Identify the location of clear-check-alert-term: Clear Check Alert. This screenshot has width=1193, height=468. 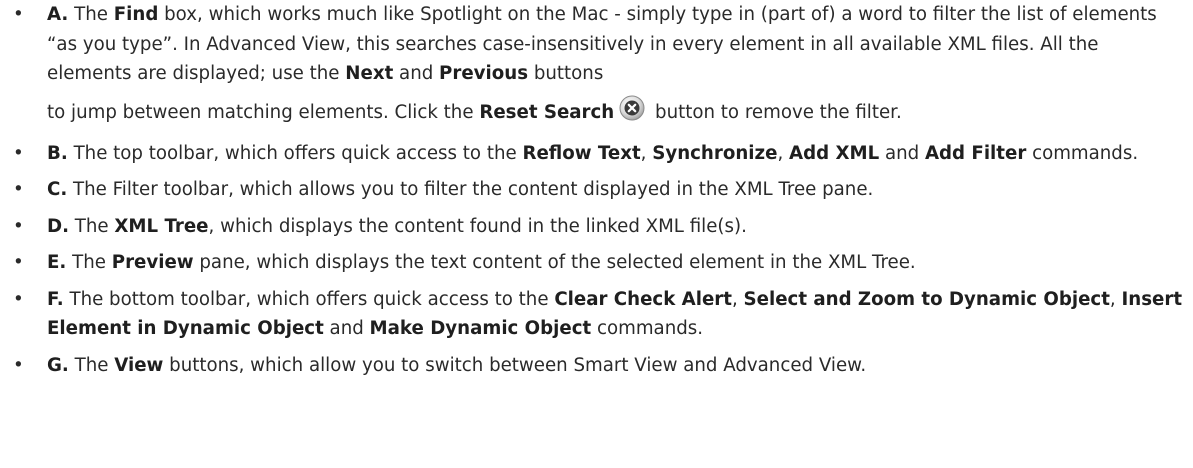
(643, 299).